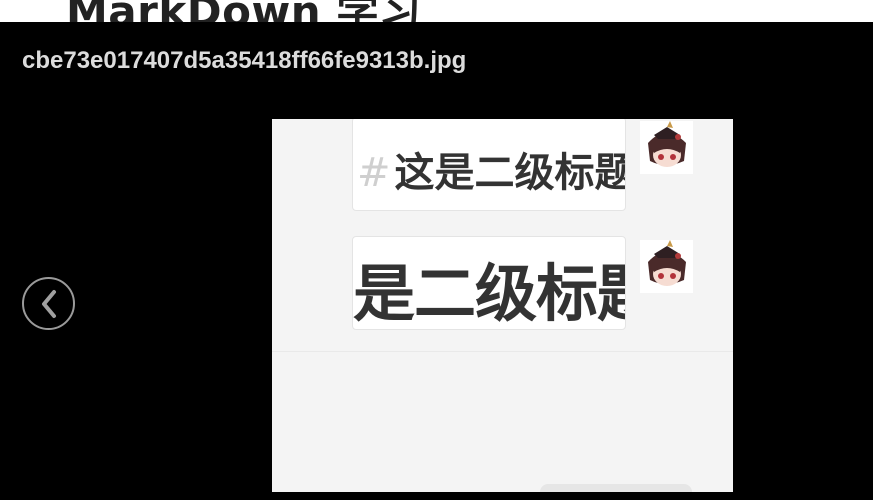 This screenshot has width=873, height=500. What do you see at coordinates (244, 60) in the screenshot?
I see `image-filename: cbe73e017407d5a35418ff66fe9313b.jpg` at bounding box center [244, 60].